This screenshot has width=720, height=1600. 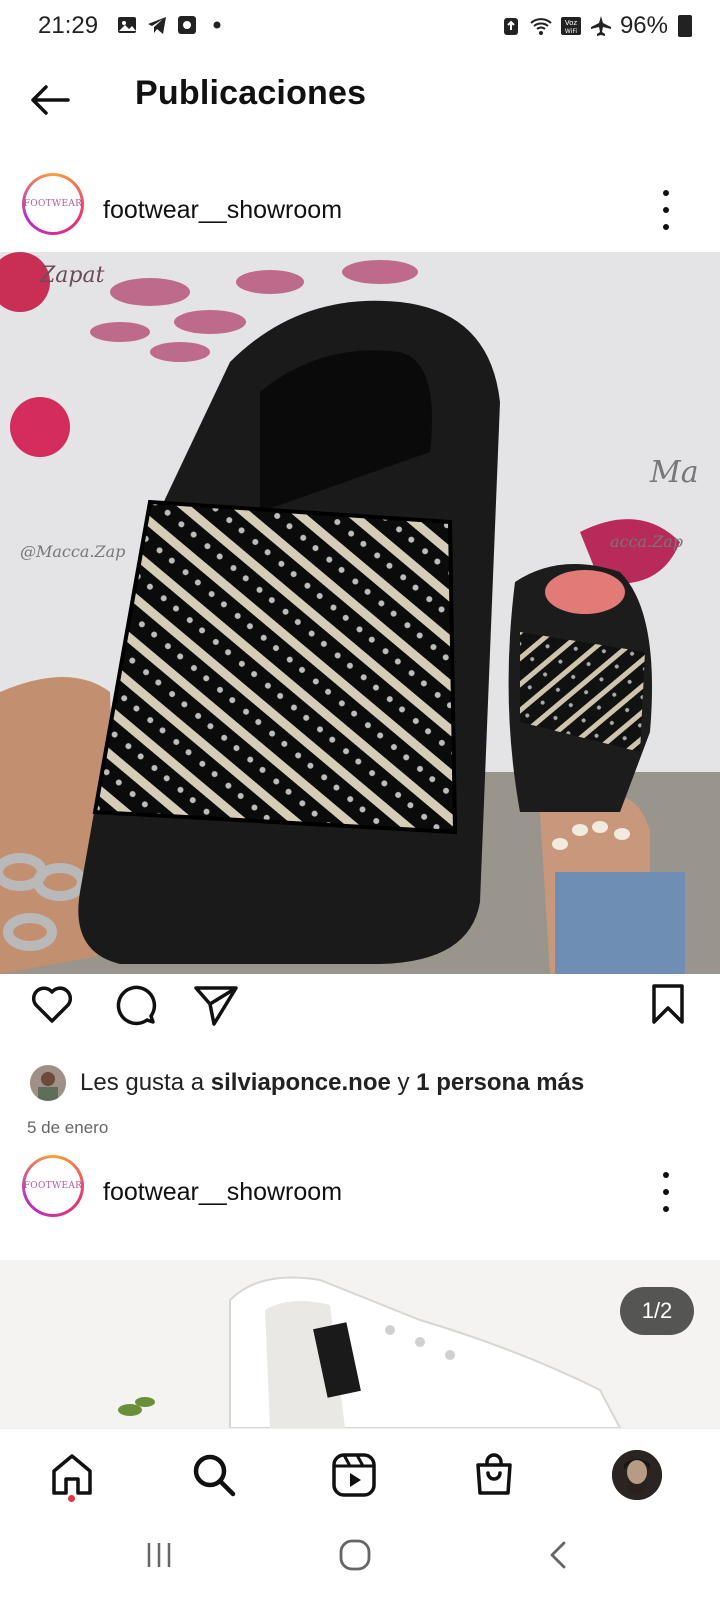 What do you see at coordinates (360, 26) in the screenshot?
I see `status-bar: 21:29 Voz WiFi 96%` at bounding box center [360, 26].